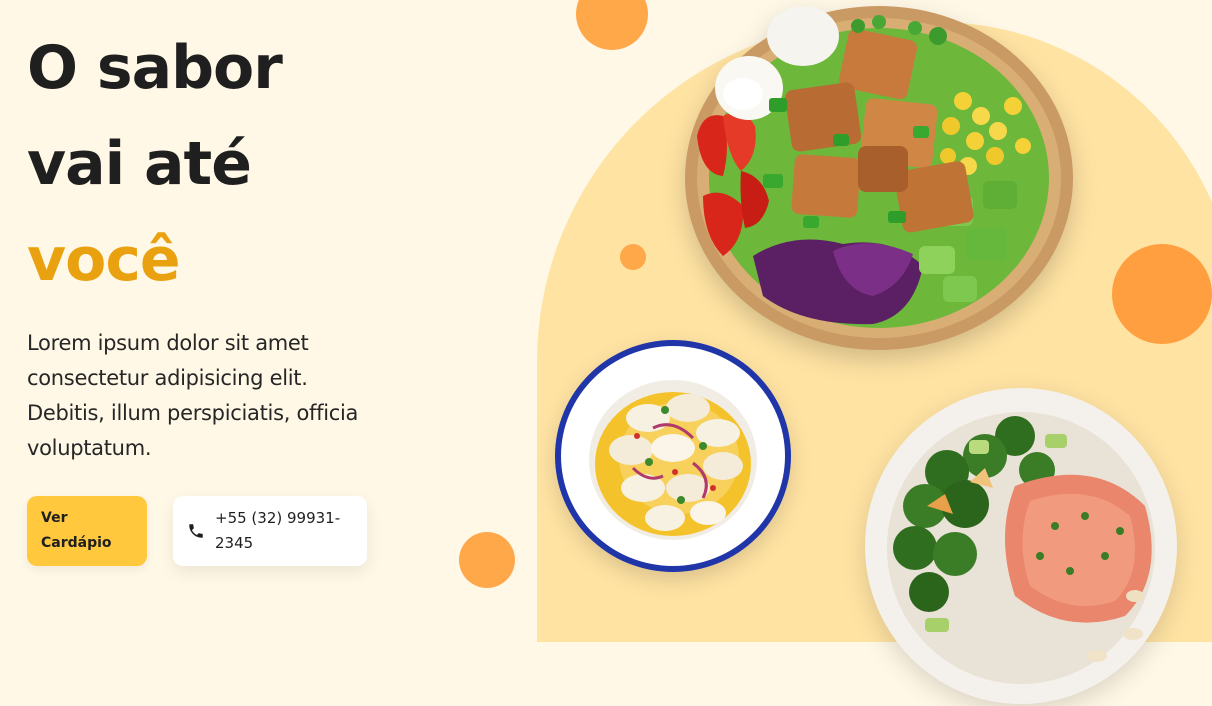 The width and height of the screenshot is (1212, 706). I want to click on salmon-plate-image, so click(1021, 546).